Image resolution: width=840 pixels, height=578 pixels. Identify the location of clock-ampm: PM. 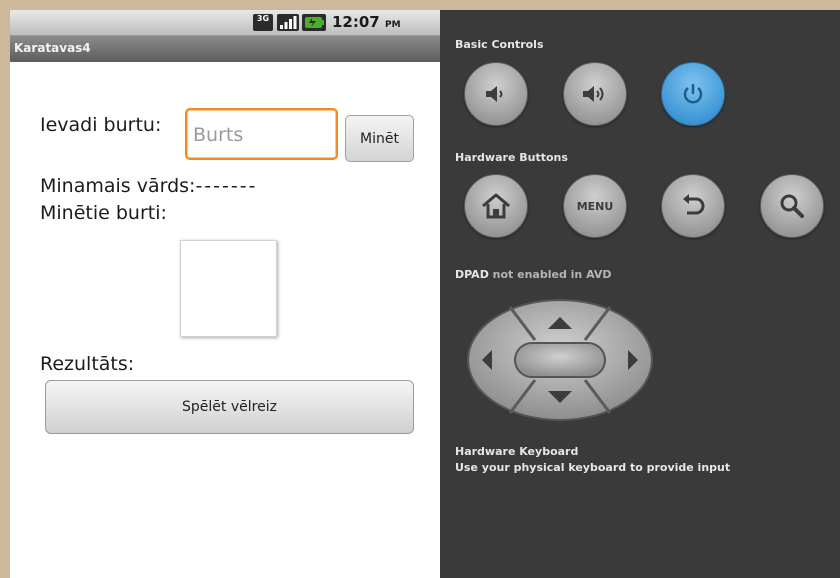
(392, 25).